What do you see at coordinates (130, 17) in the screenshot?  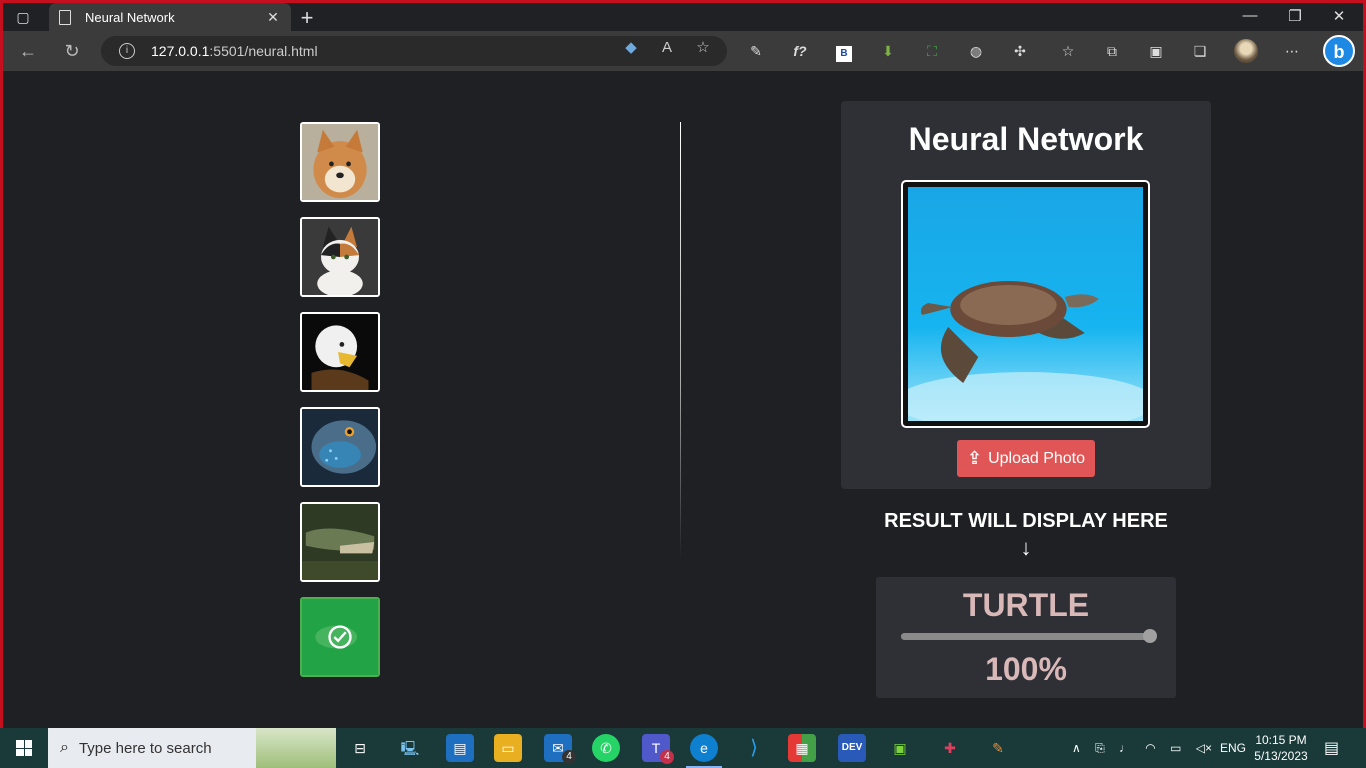 I see `tab-title: Neural Network` at bounding box center [130, 17].